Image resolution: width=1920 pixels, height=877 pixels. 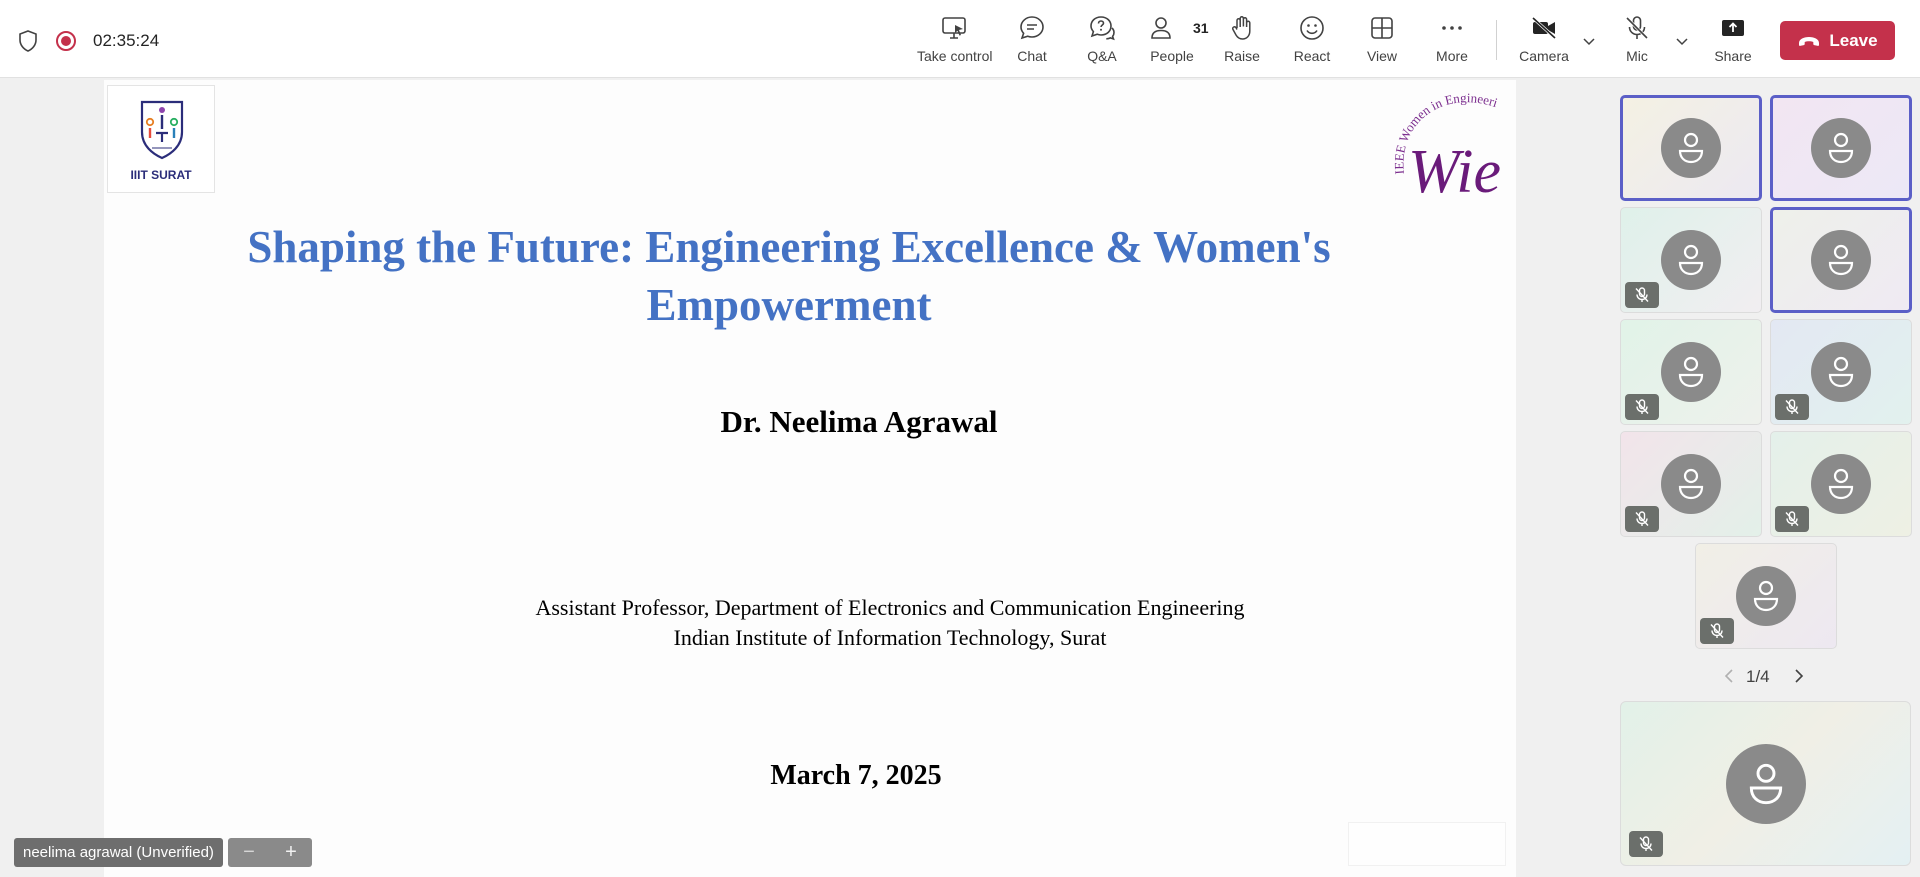 What do you see at coordinates (1809, 41) in the screenshot?
I see `phone-hangup-icon` at bounding box center [1809, 41].